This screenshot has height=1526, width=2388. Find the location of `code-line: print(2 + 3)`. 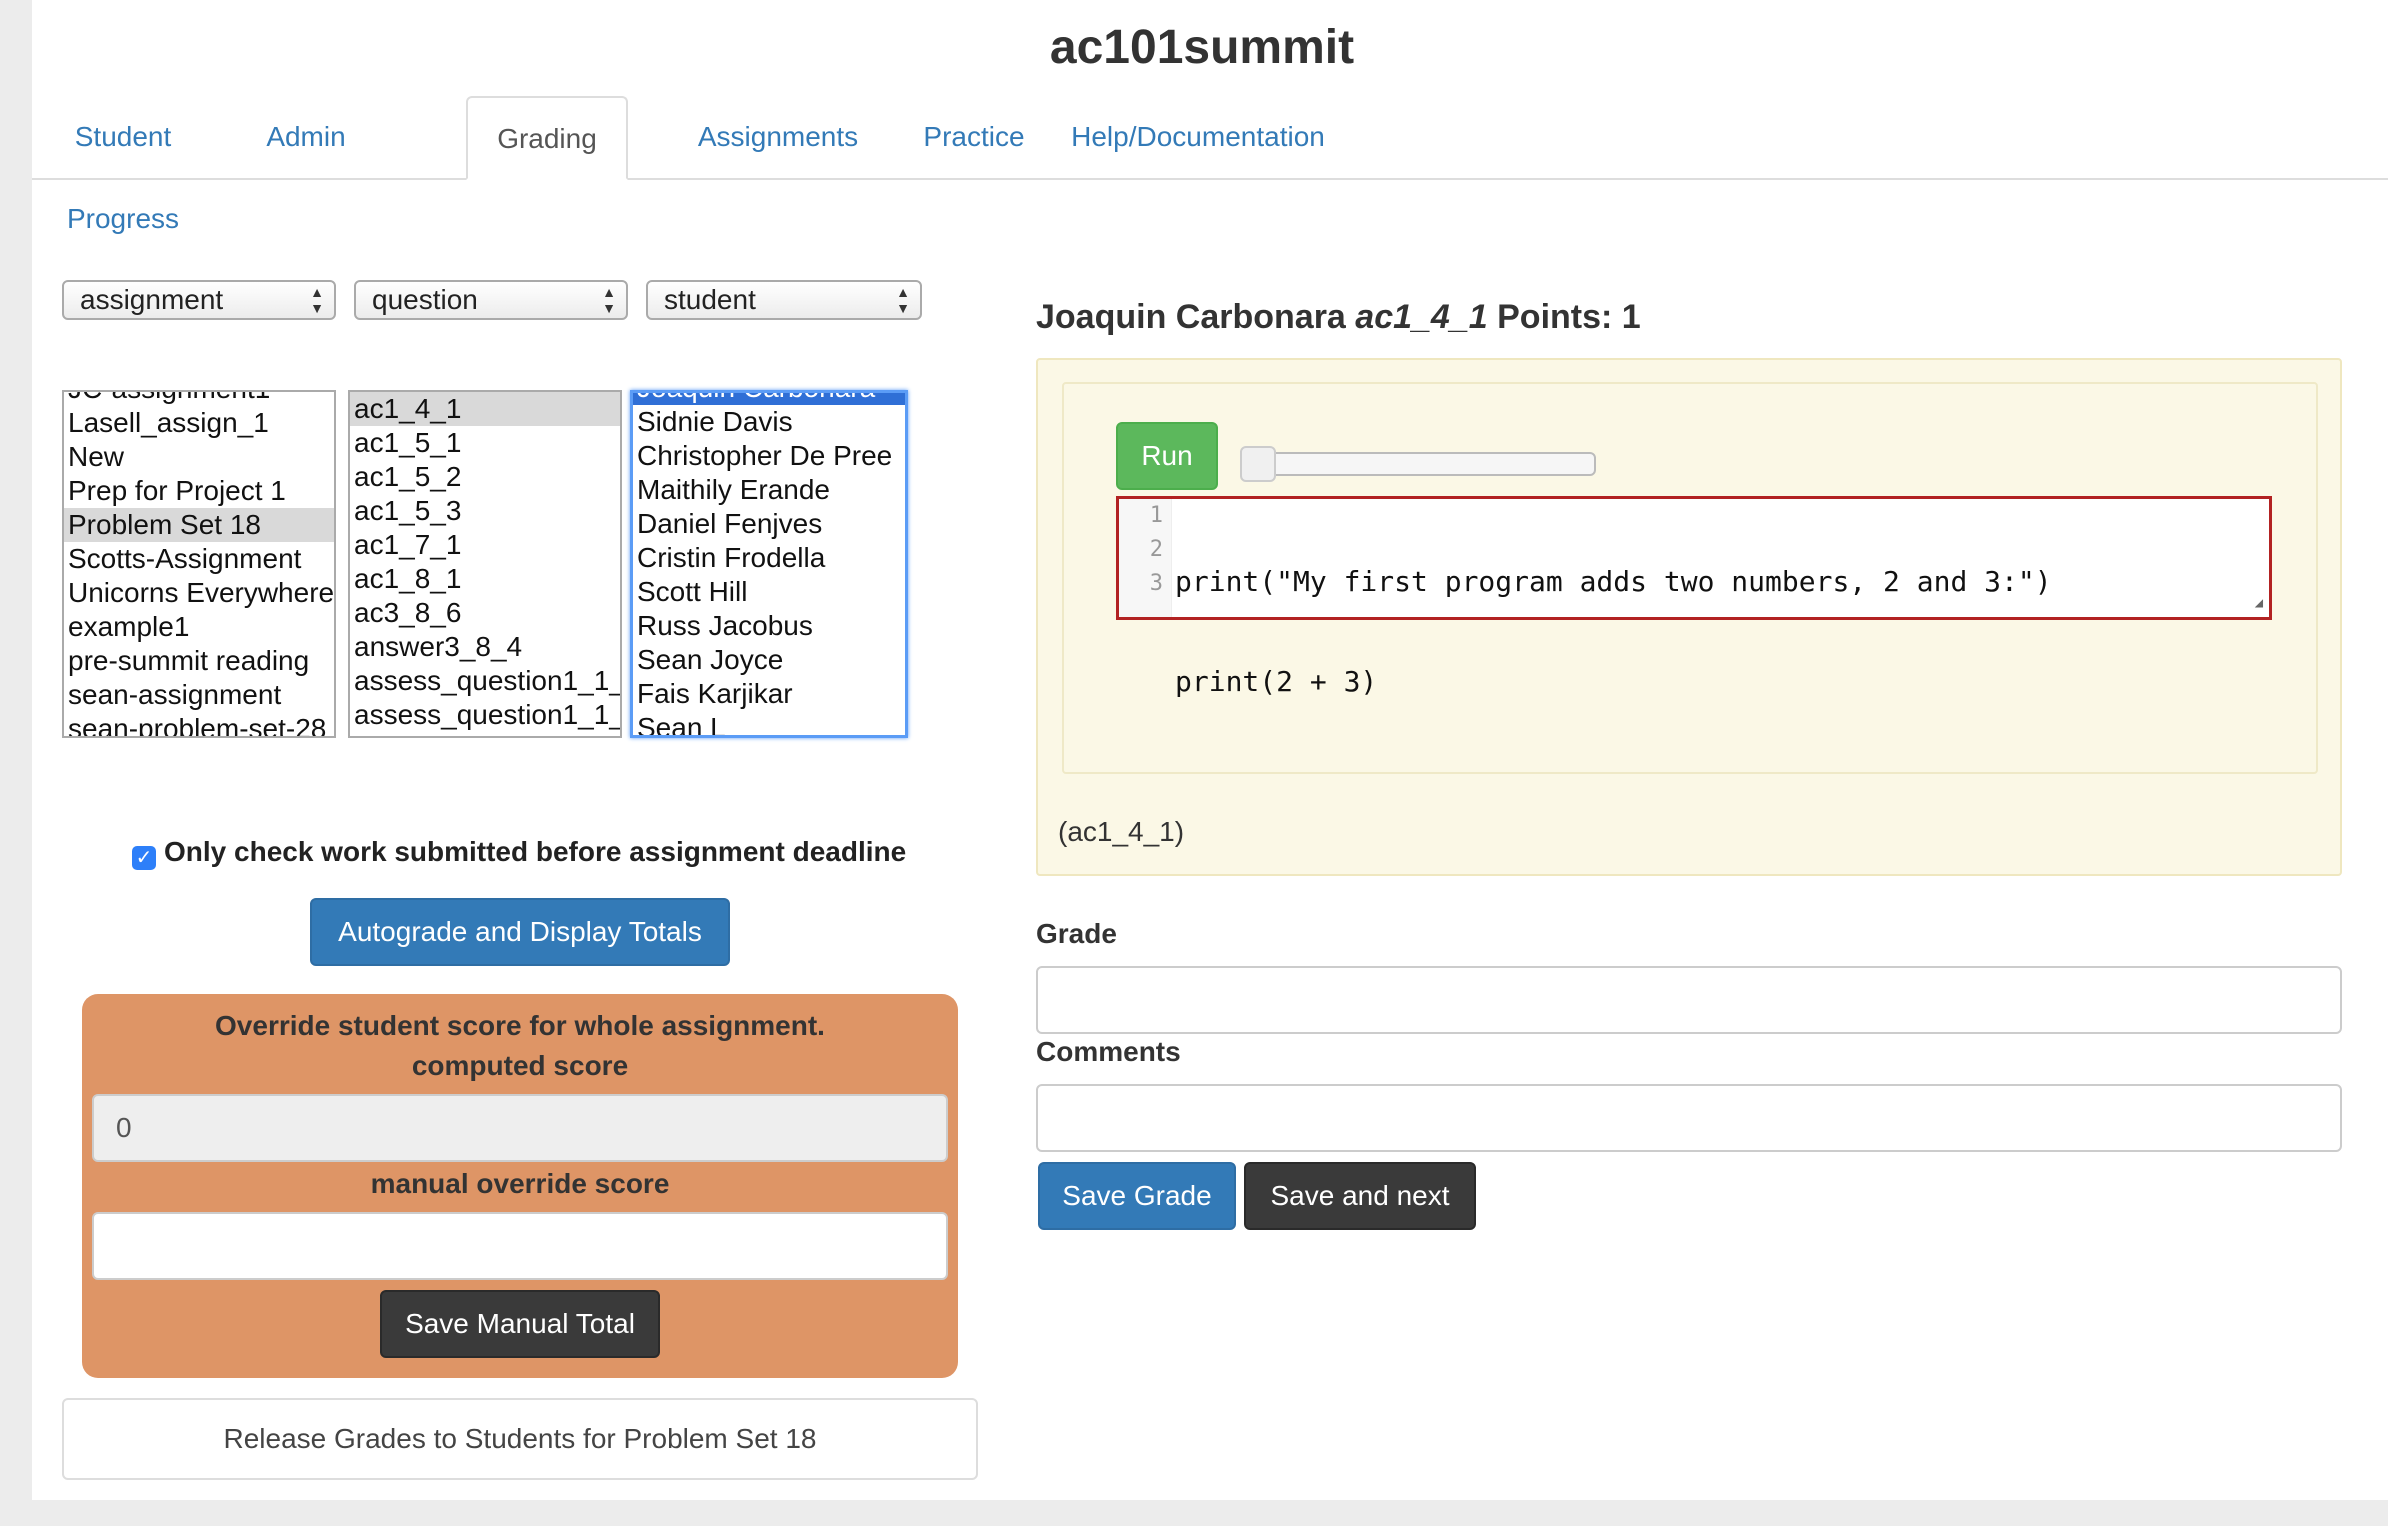

code-line: print(2 + 3) is located at coordinates (1613, 682).